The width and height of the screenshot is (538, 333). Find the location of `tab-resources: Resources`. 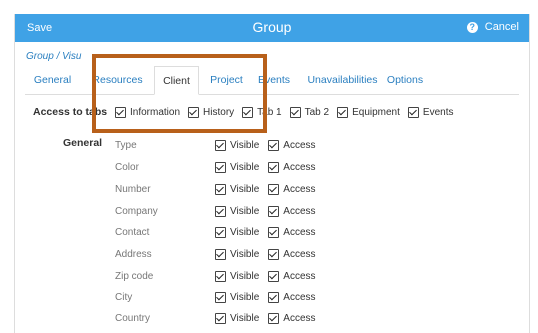

tab-resources: Resources is located at coordinates (117, 80).